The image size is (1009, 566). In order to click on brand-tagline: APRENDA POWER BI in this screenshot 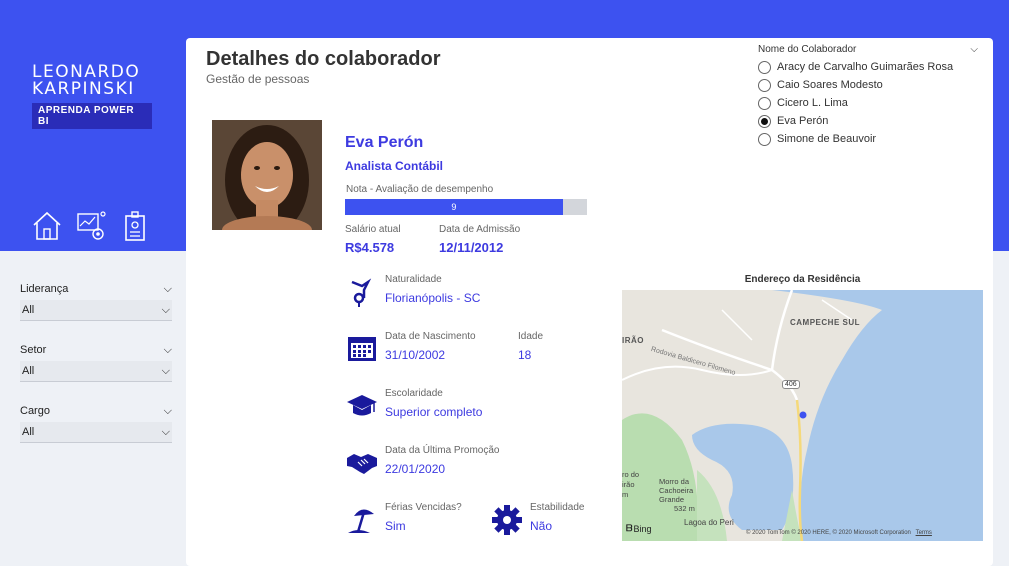, I will do `click(92, 116)`.